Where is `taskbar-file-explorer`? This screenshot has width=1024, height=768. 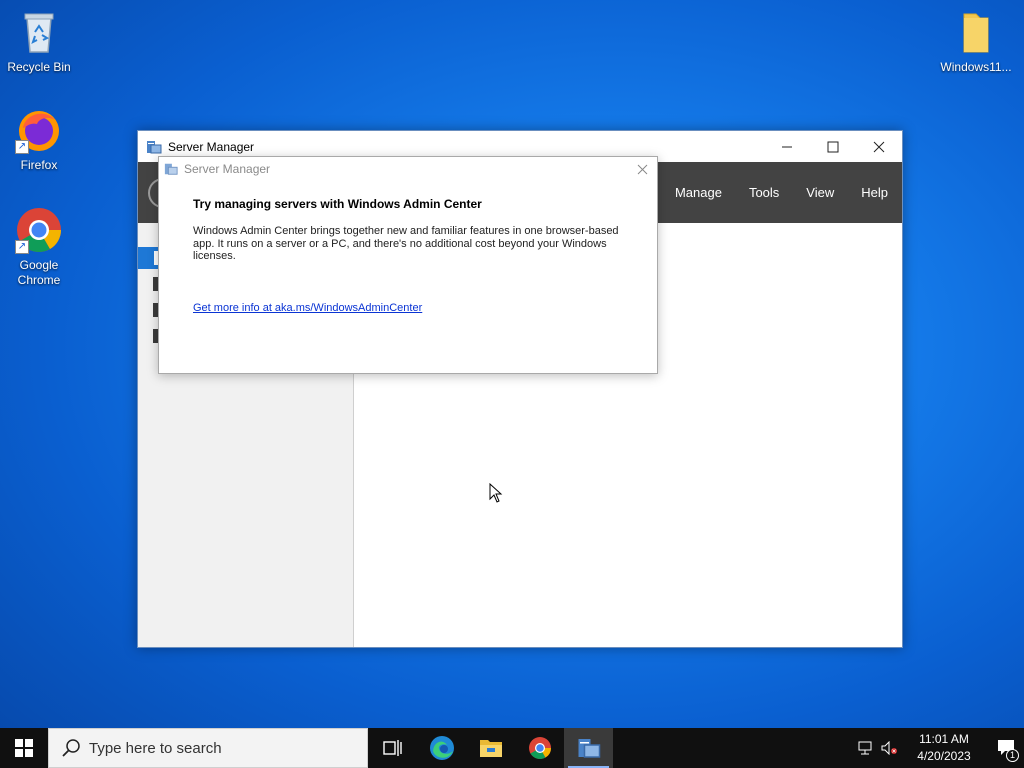
taskbar-file-explorer is located at coordinates (490, 748).